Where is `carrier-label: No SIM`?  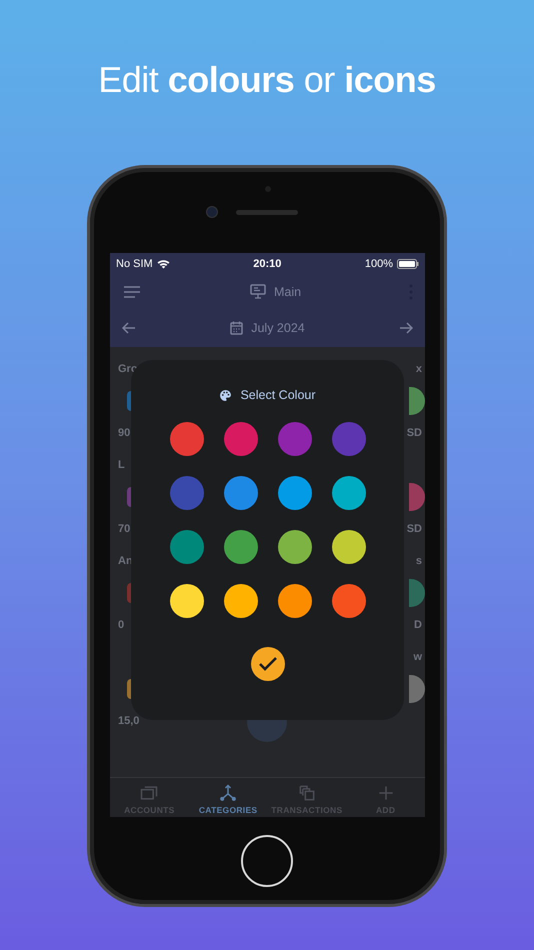 carrier-label: No SIM is located at coordinates (134, 264).